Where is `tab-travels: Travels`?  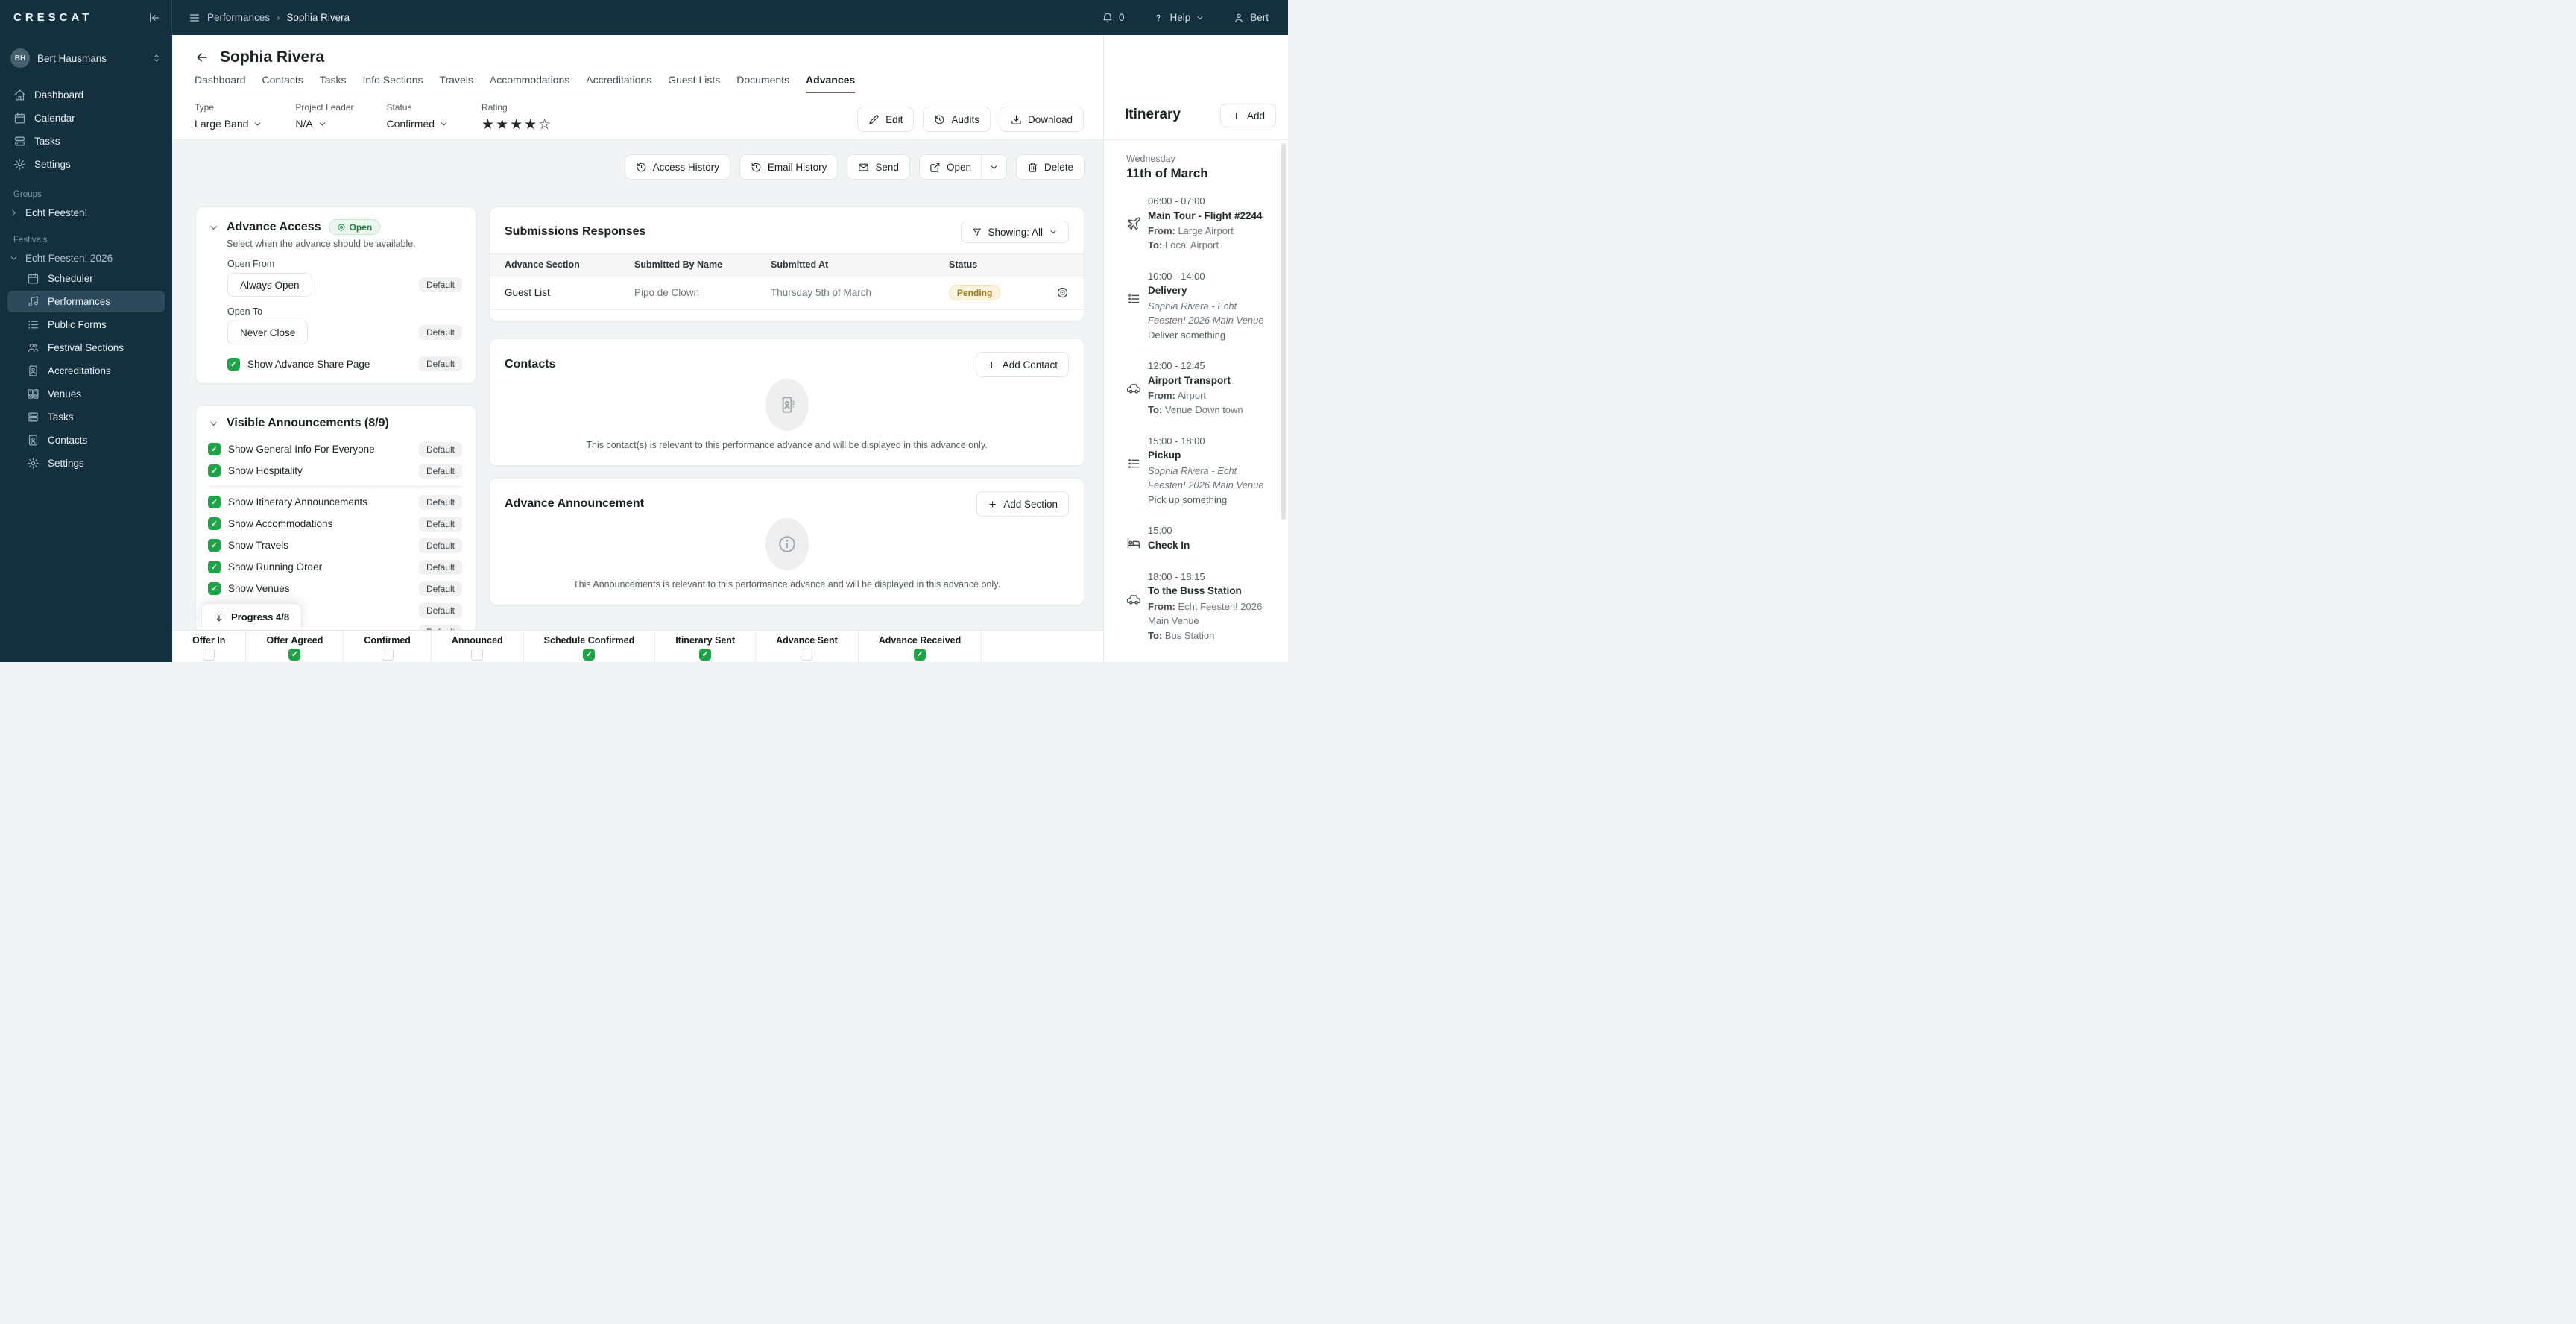 tab-travels: Travels is located at coordinates (456, 83).